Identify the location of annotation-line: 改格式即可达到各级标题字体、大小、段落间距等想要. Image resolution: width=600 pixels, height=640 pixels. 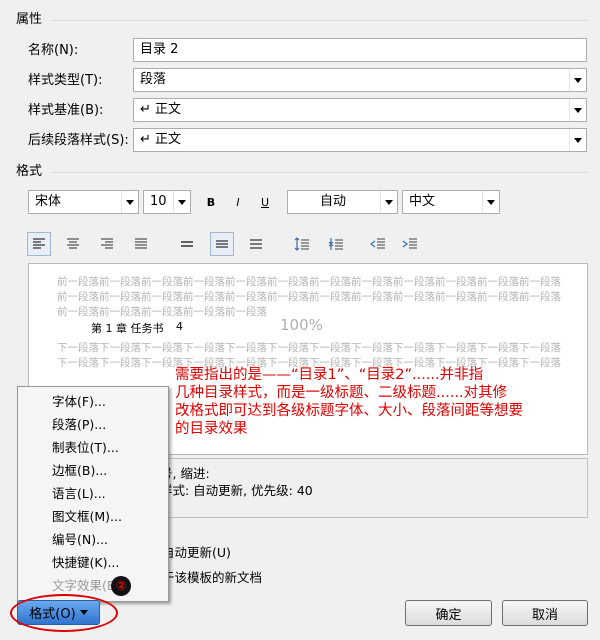
(349, 411).